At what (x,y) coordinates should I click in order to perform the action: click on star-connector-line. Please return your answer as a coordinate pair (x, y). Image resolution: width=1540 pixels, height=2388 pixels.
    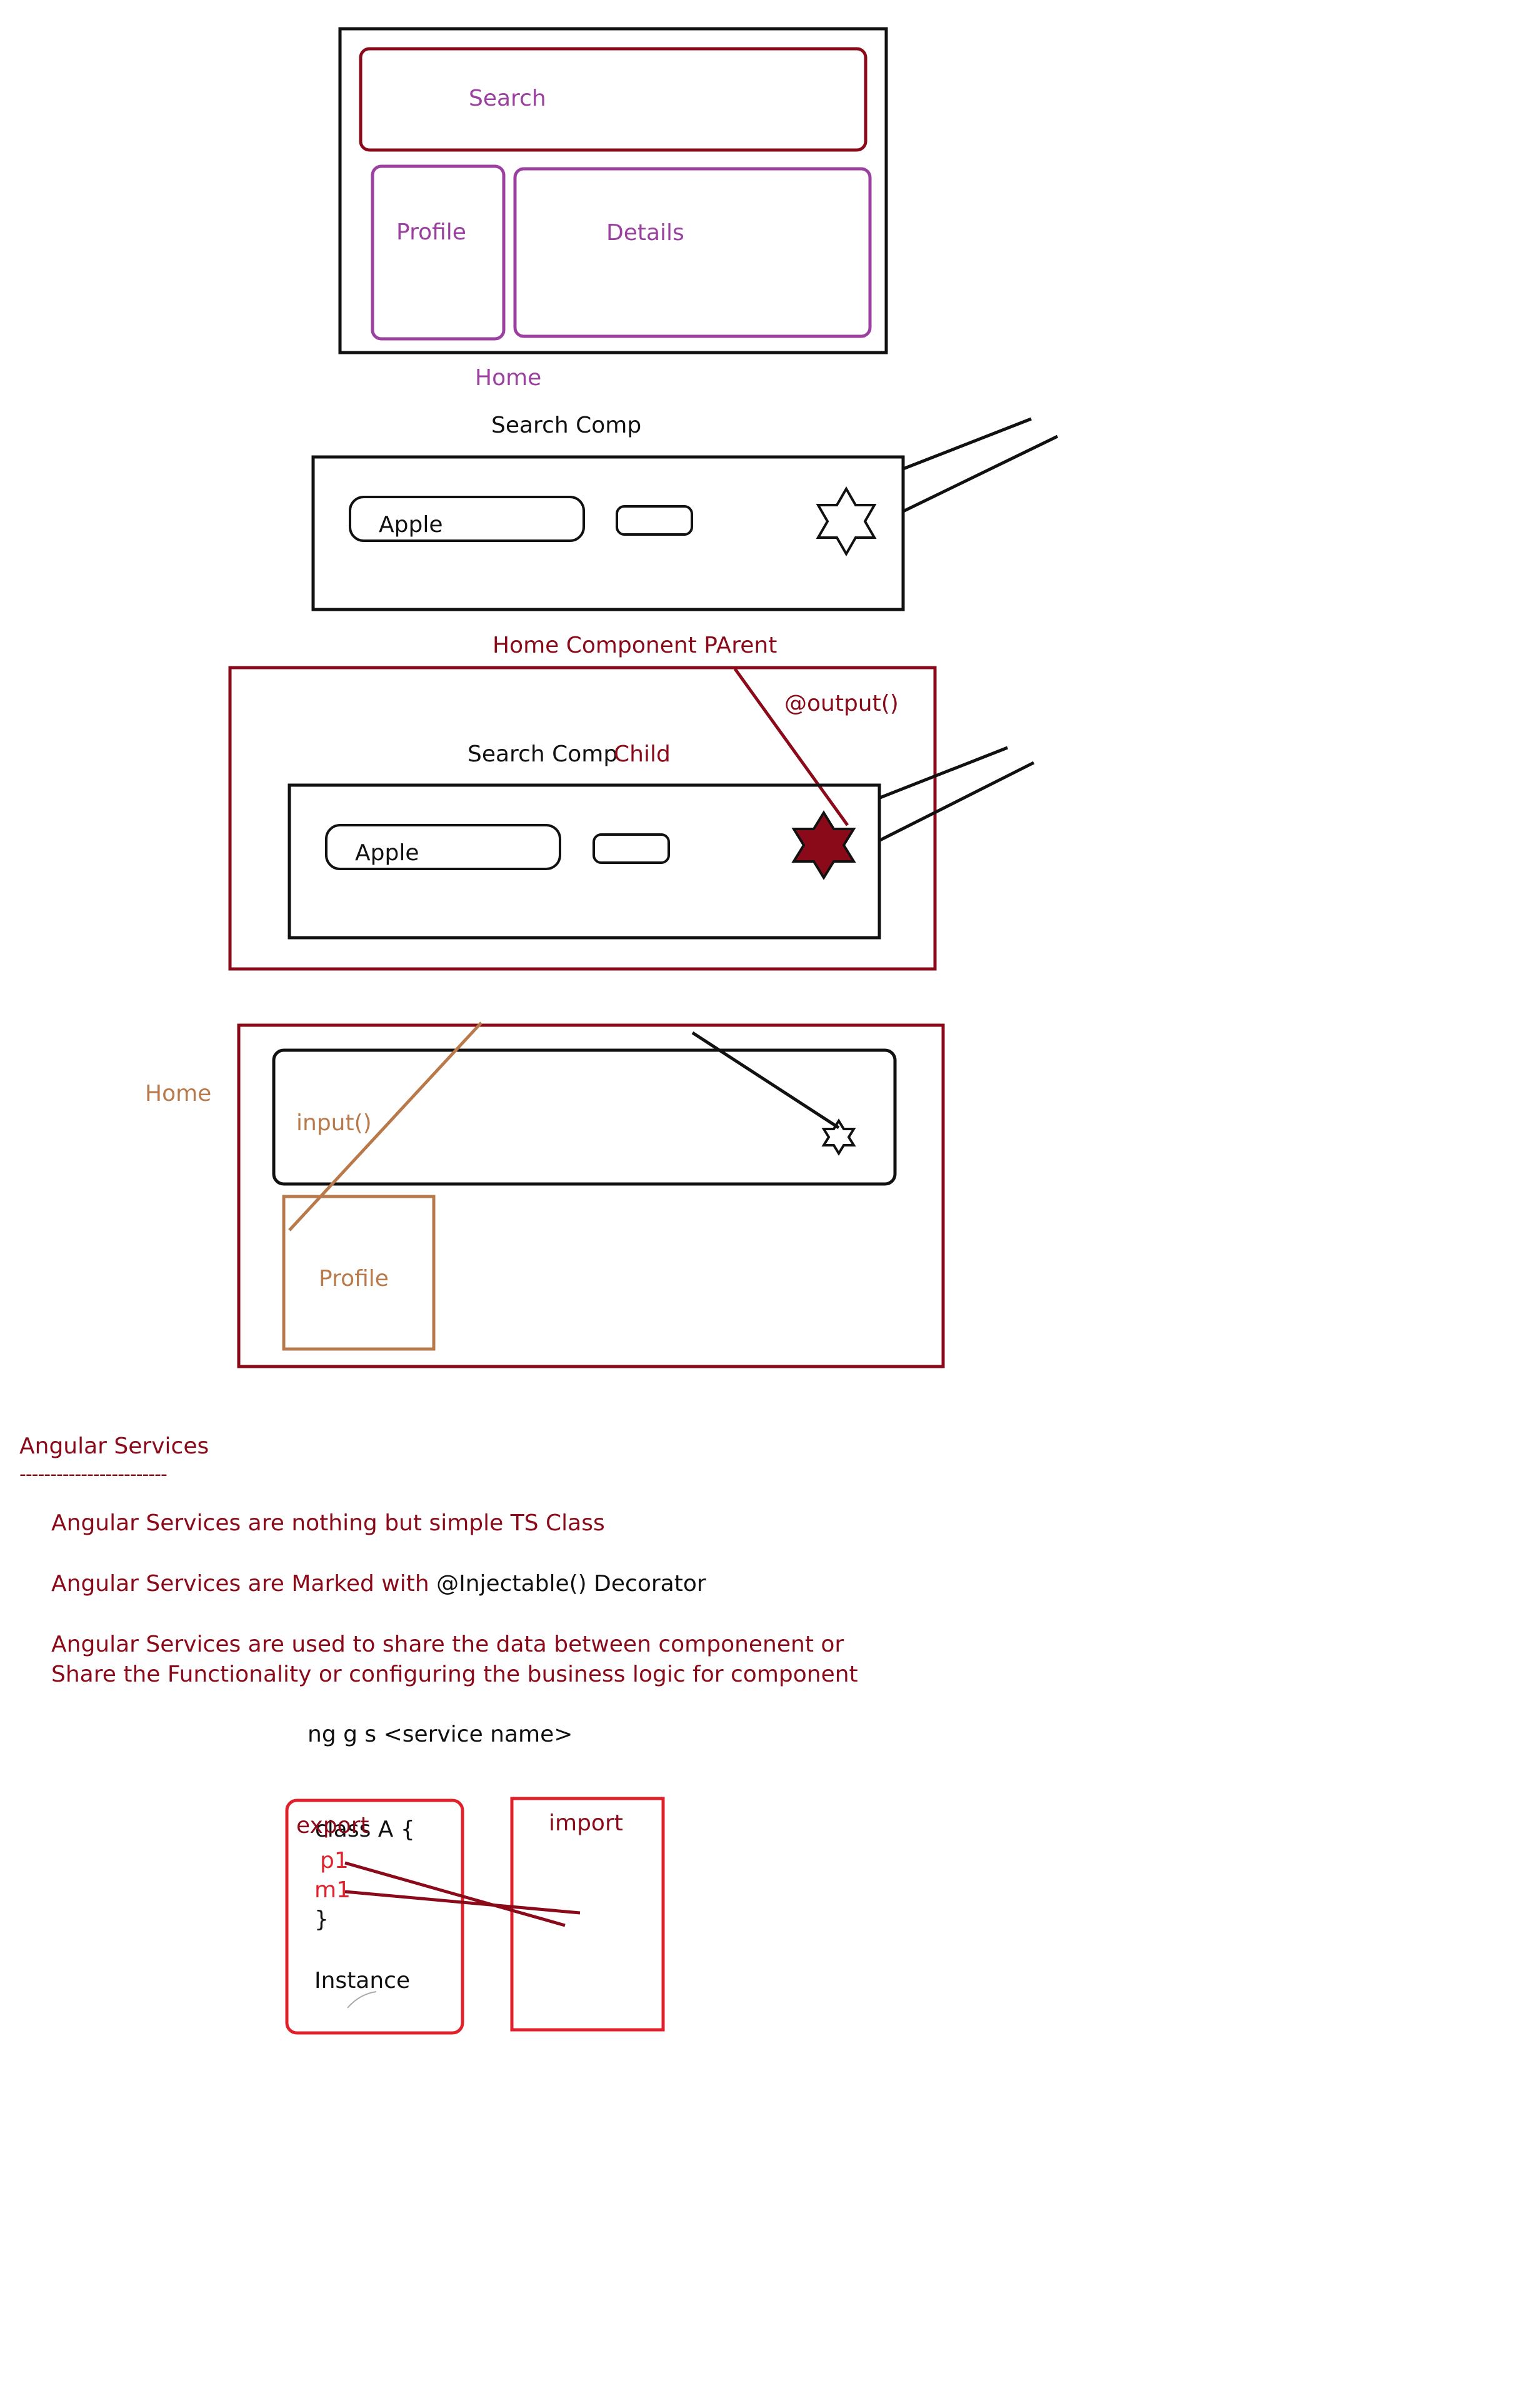
    Looking at the image, I should click on (765, 1080).